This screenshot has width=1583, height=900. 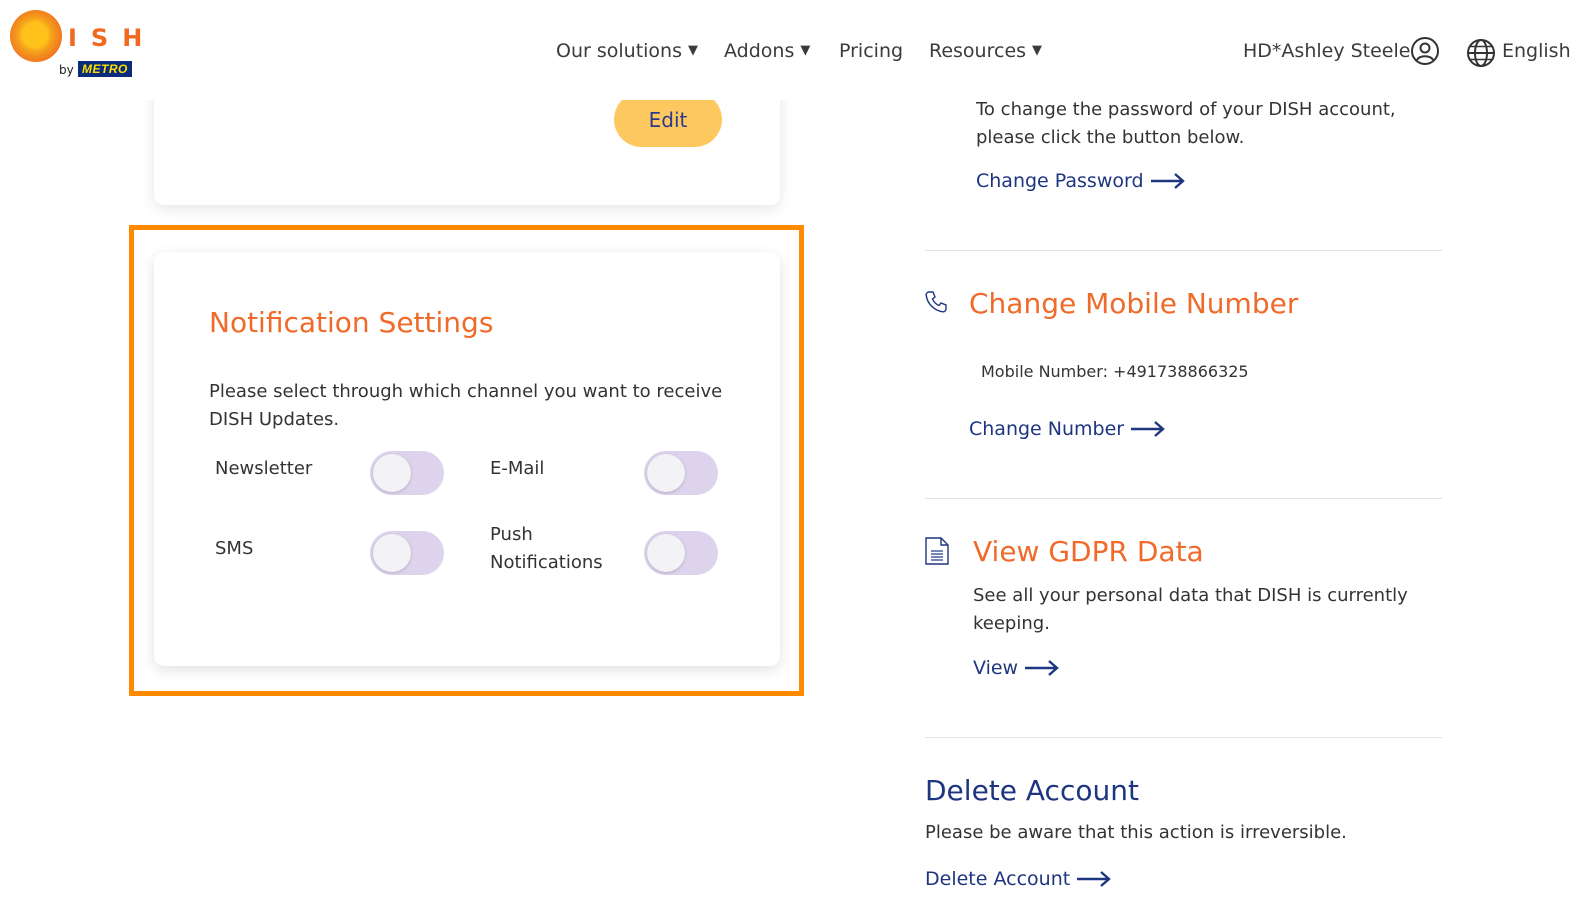 I want to click on view-gdpr-link-label: View, so click(x=996, y=668).